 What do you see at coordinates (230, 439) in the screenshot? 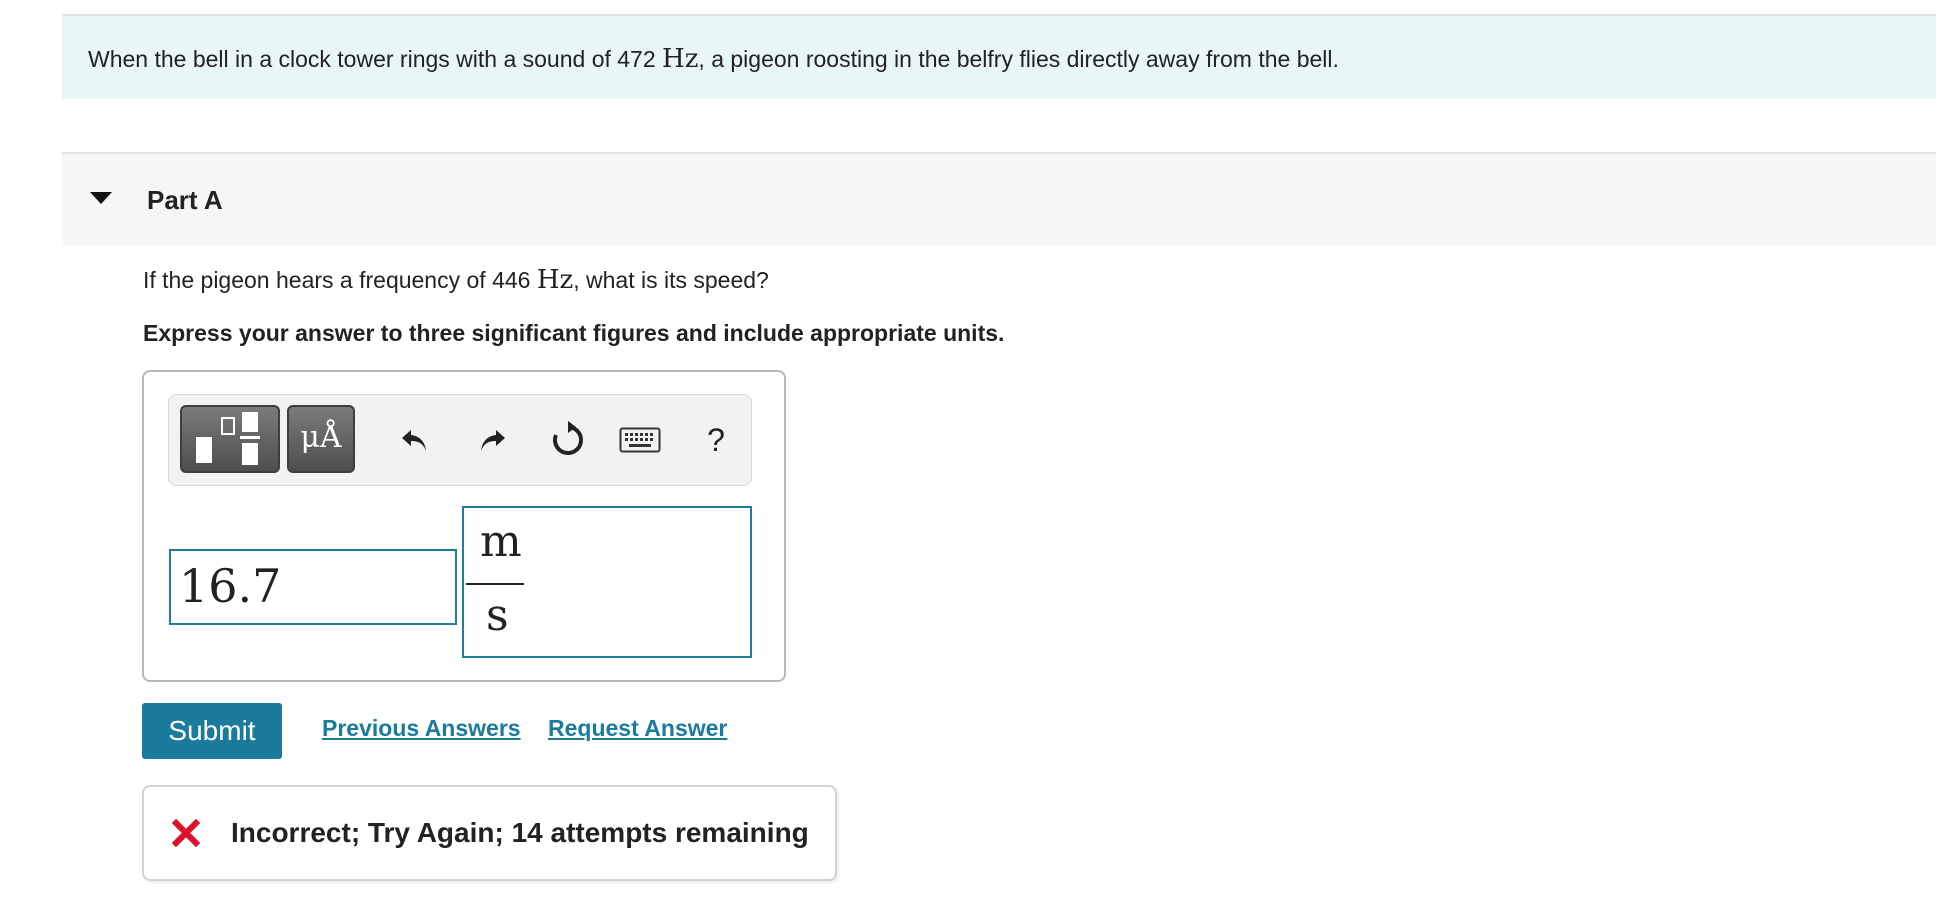
I see `fraction-template-button` at bounding box center [230, 439].